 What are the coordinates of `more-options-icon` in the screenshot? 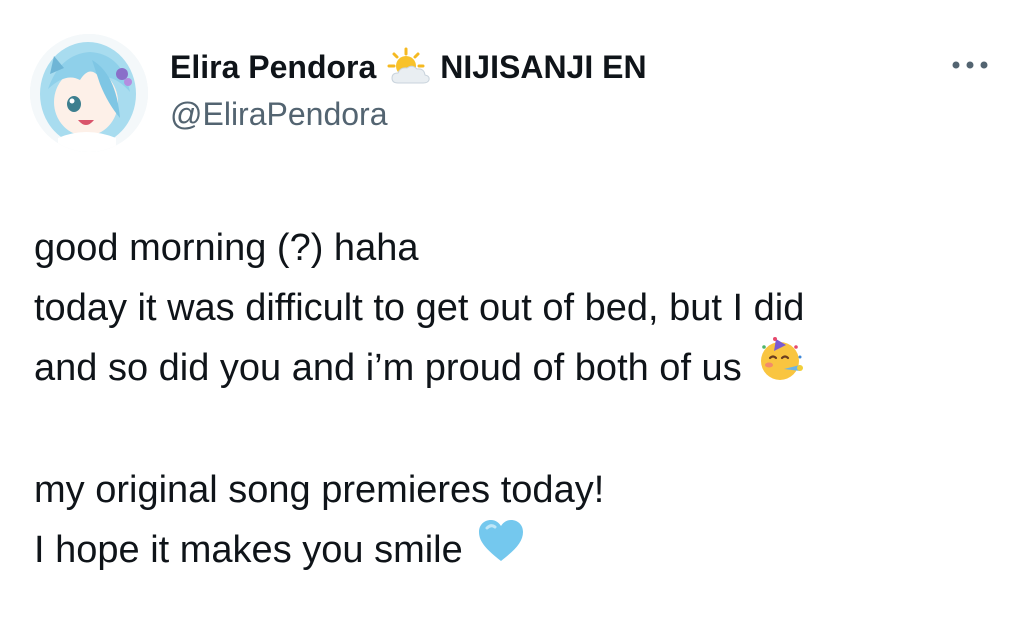 It's located at (970, 66).